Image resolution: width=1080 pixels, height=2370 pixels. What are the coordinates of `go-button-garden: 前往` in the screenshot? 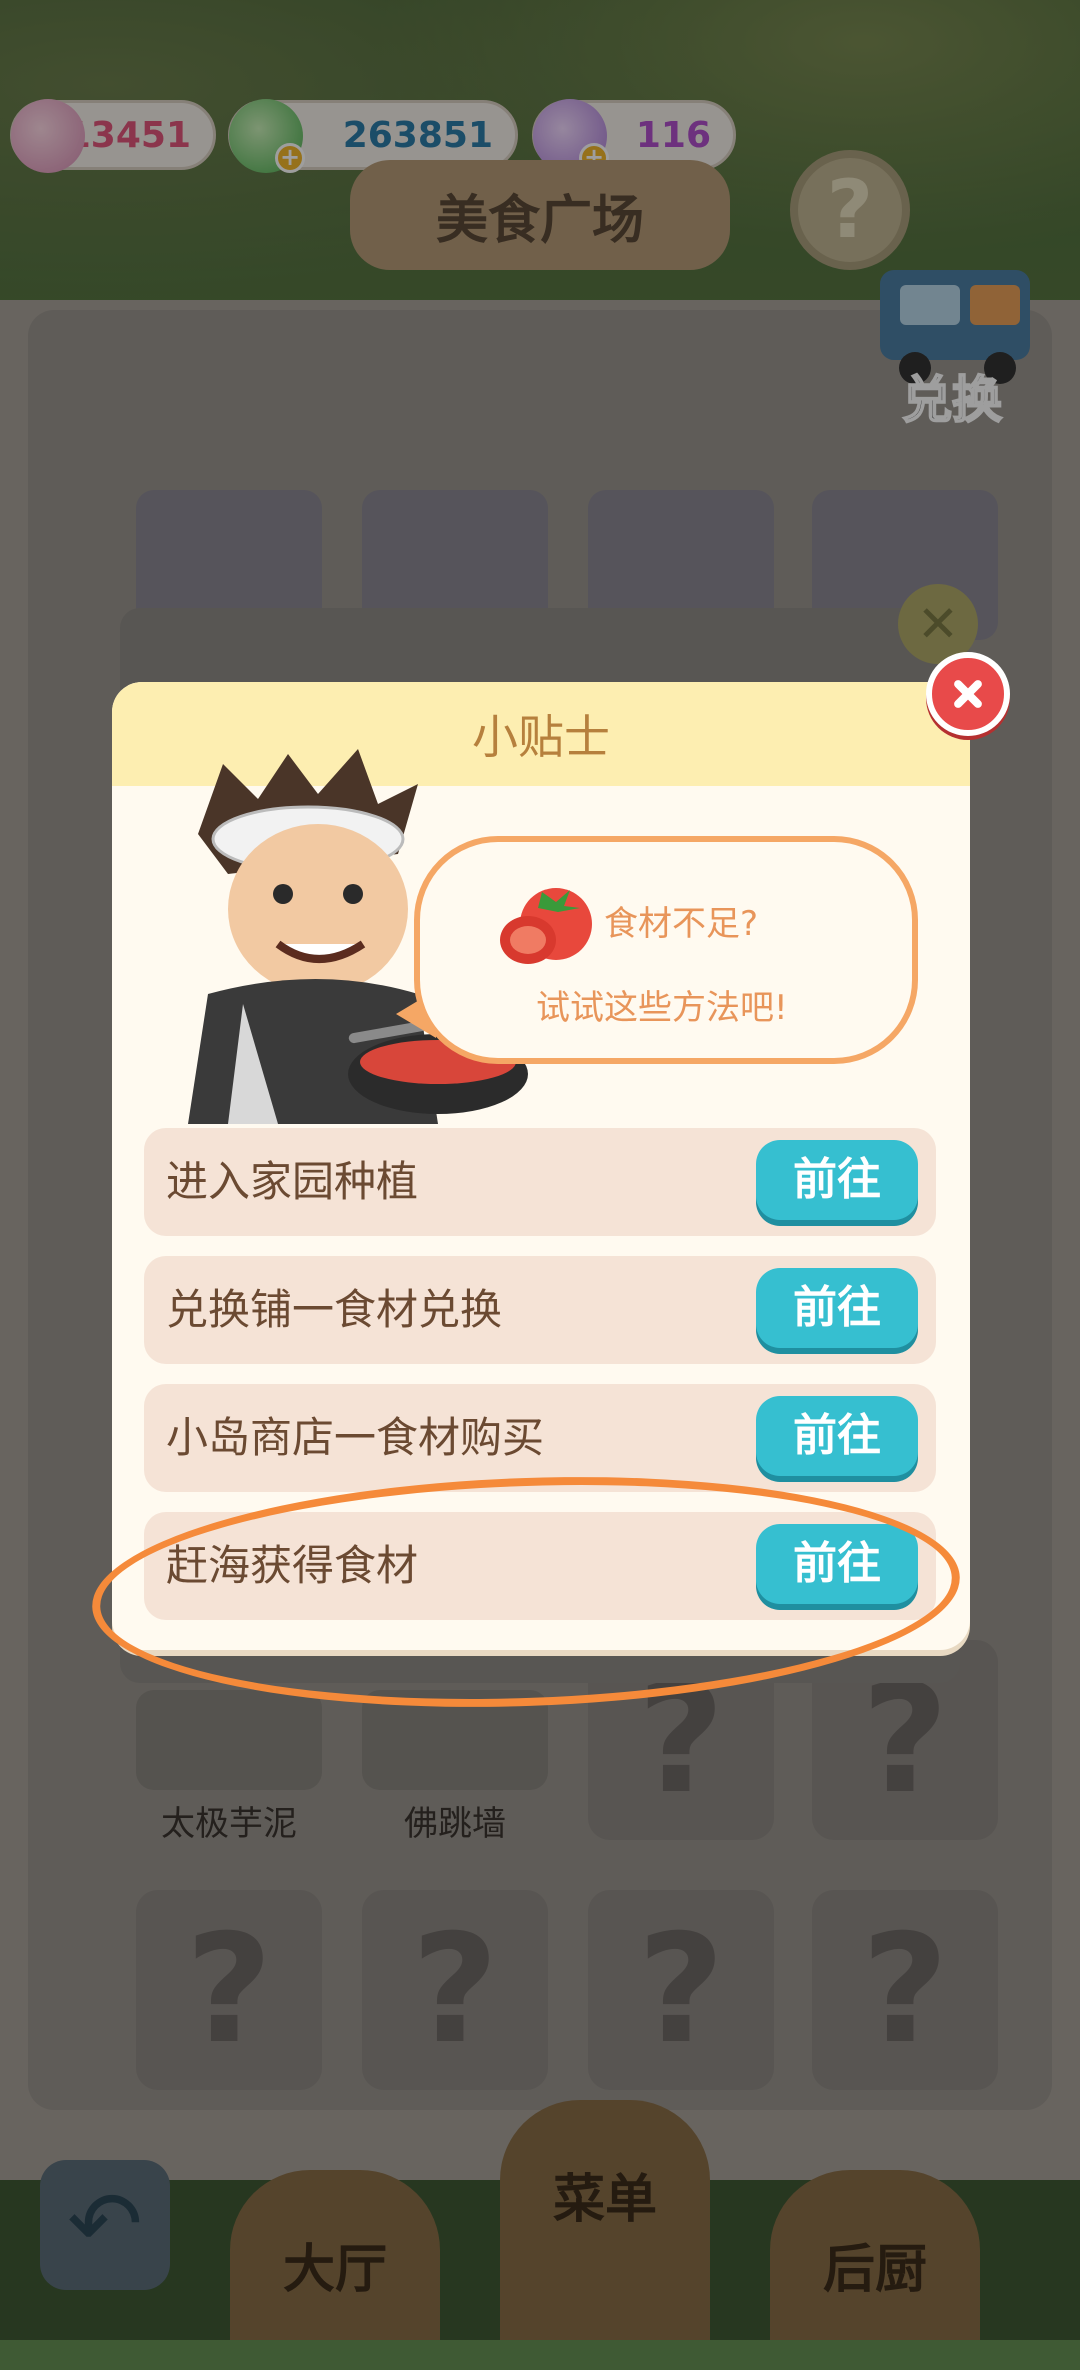 It's located at (837, 1180).